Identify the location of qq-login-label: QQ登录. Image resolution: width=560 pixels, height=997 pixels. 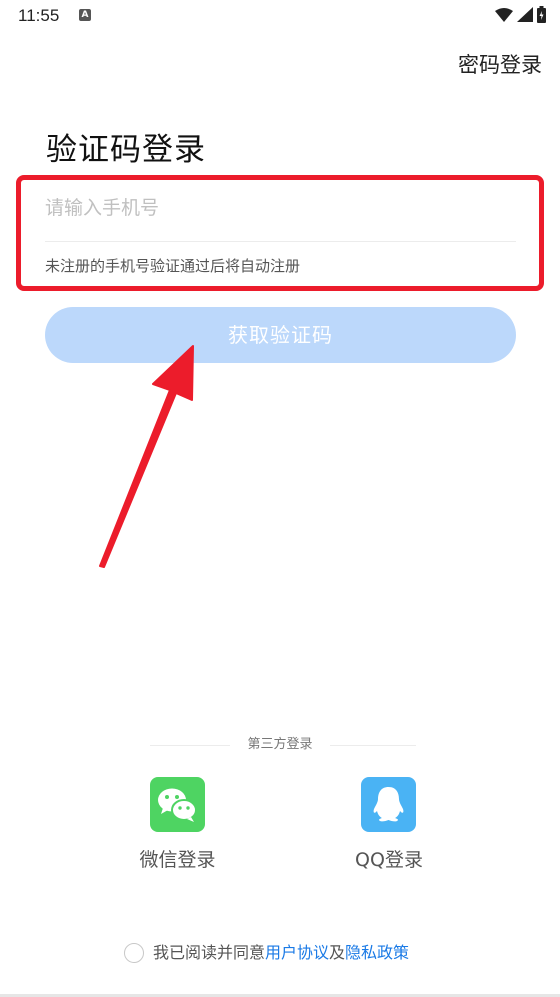
(389, 860).